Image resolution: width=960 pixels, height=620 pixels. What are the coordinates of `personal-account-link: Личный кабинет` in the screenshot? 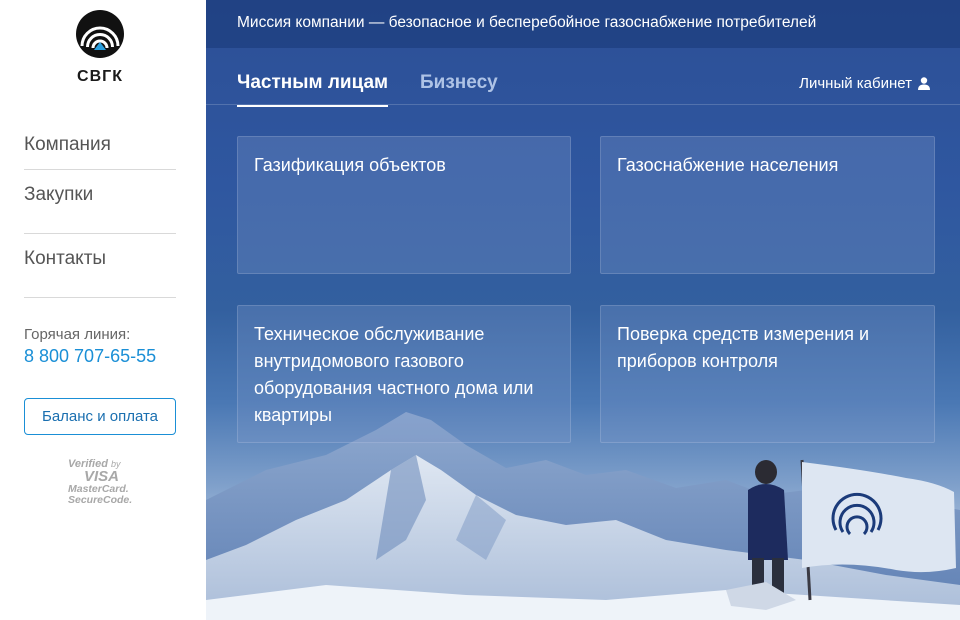 It's located at (864, 83).